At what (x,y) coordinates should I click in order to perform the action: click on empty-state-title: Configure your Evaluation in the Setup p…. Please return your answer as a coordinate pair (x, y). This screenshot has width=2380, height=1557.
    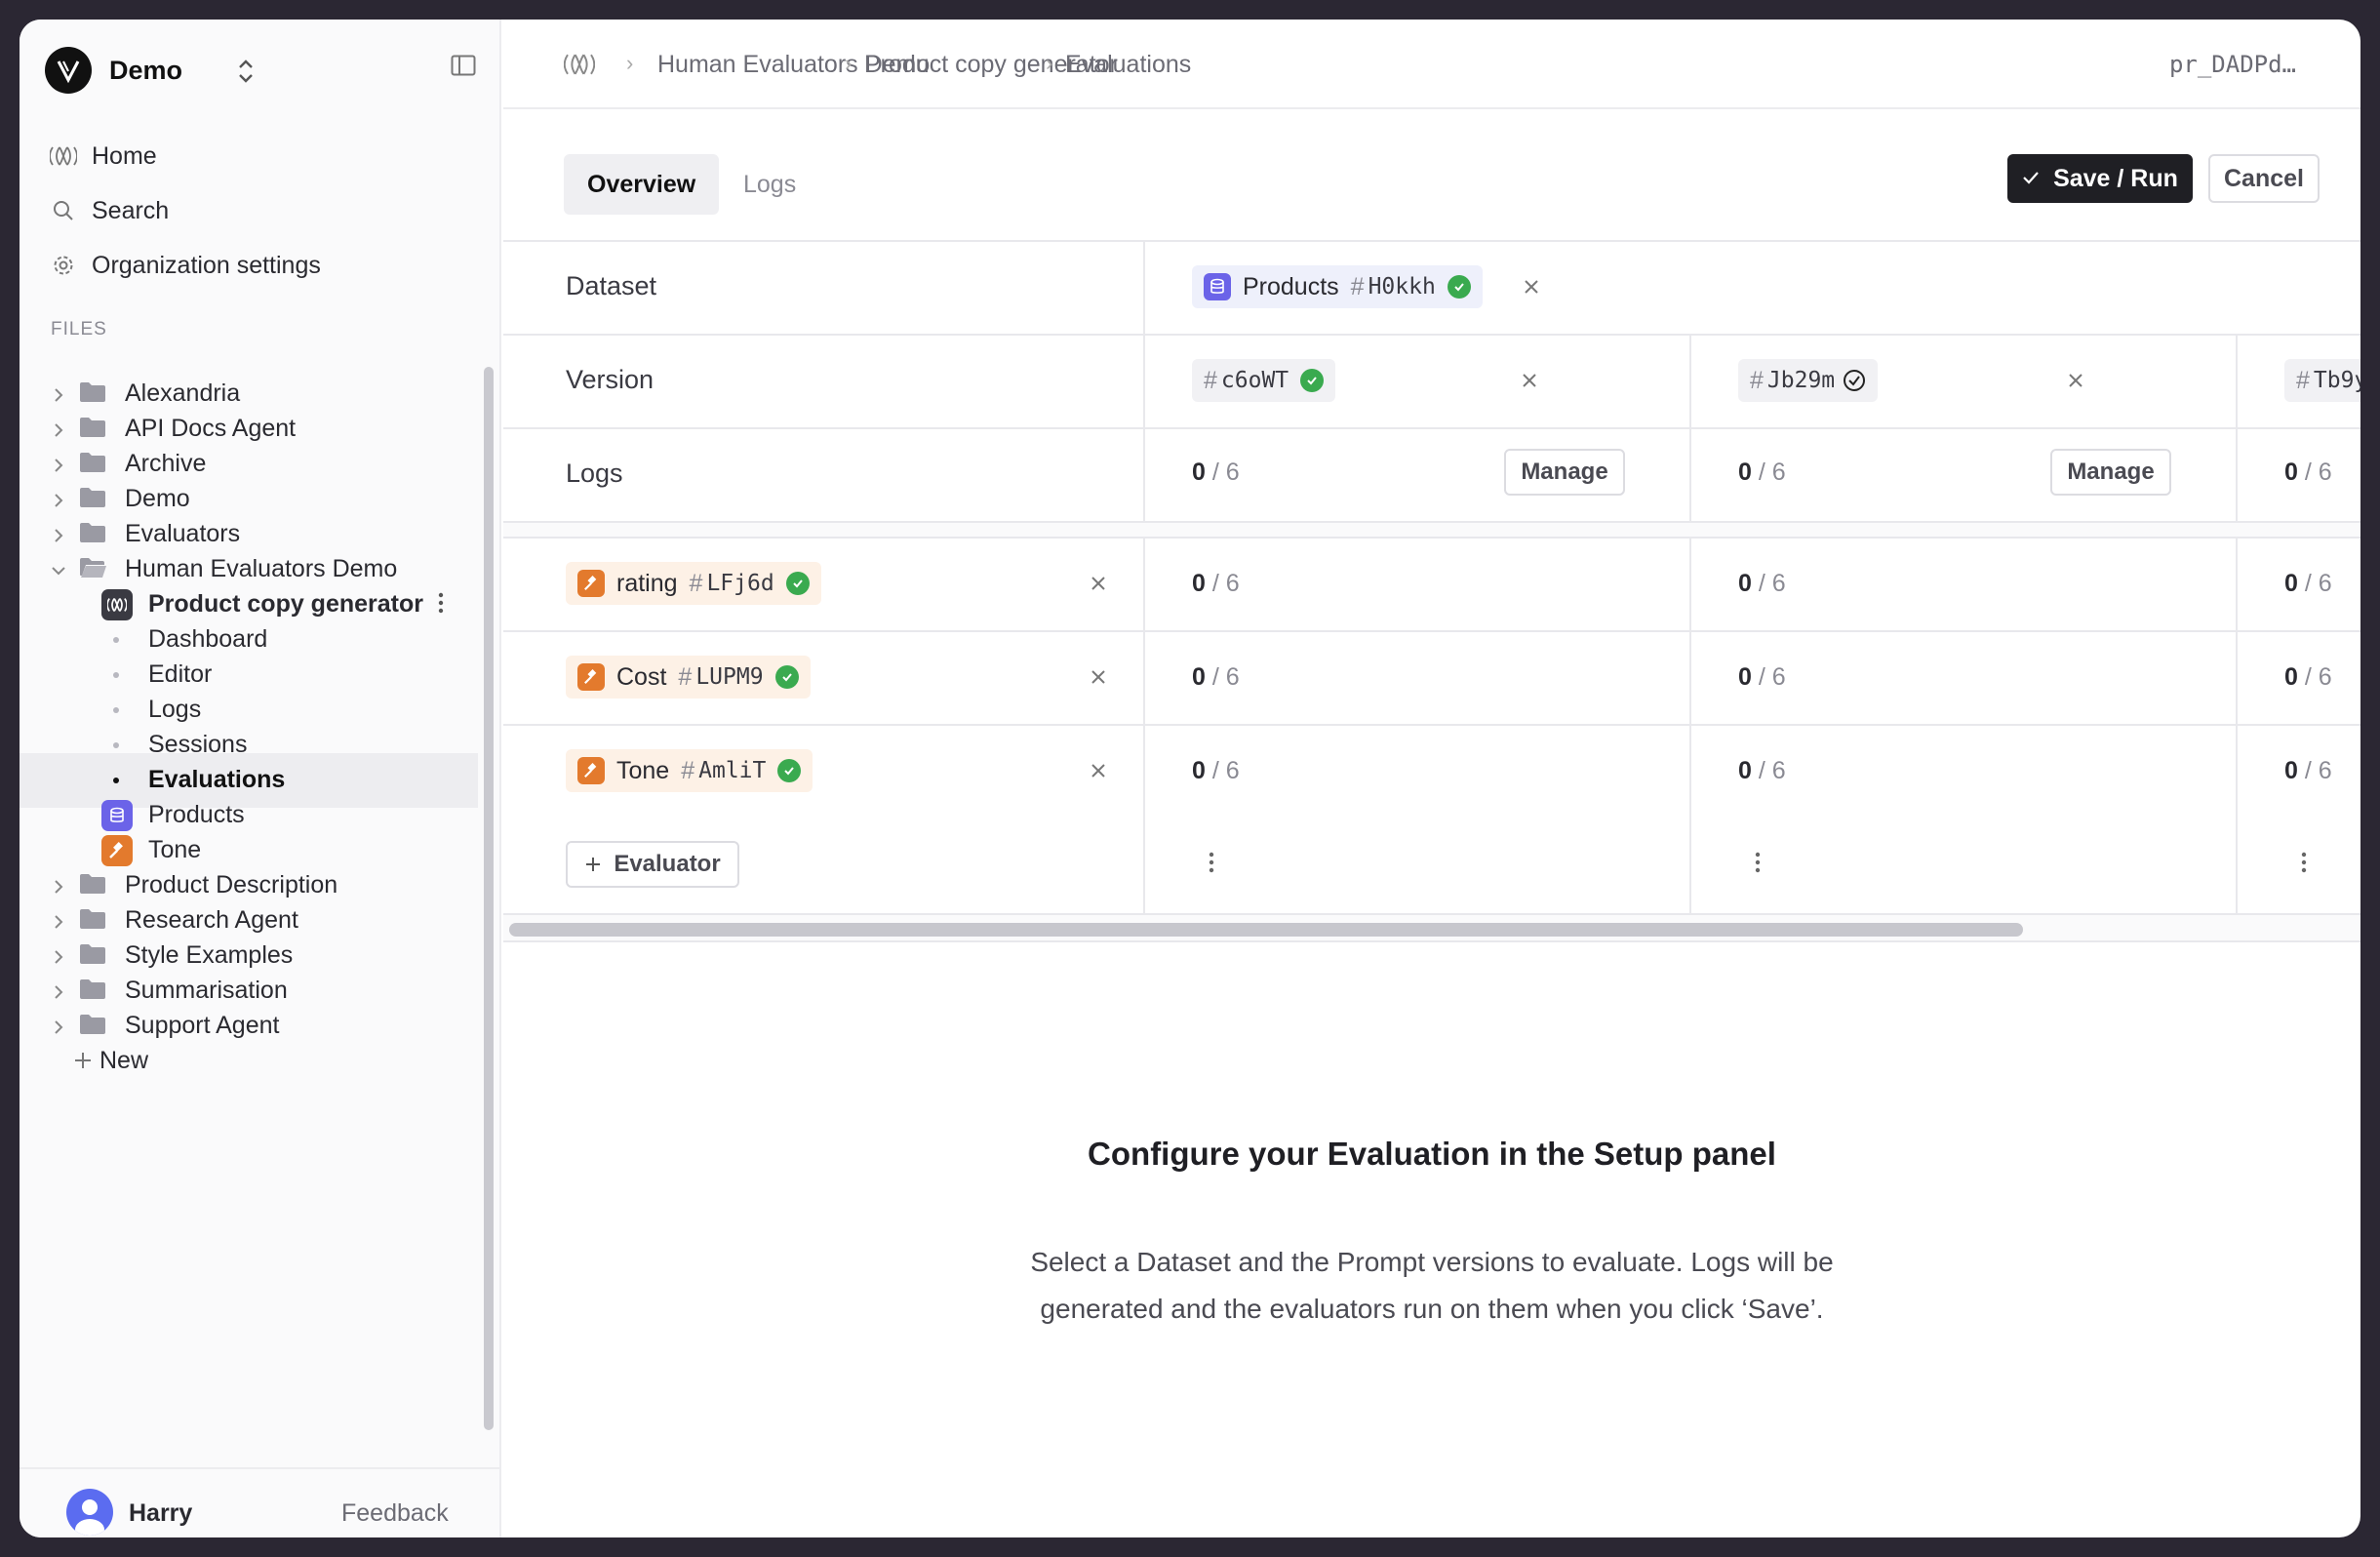
    Looking at the image, I should click on (1432, 1154).